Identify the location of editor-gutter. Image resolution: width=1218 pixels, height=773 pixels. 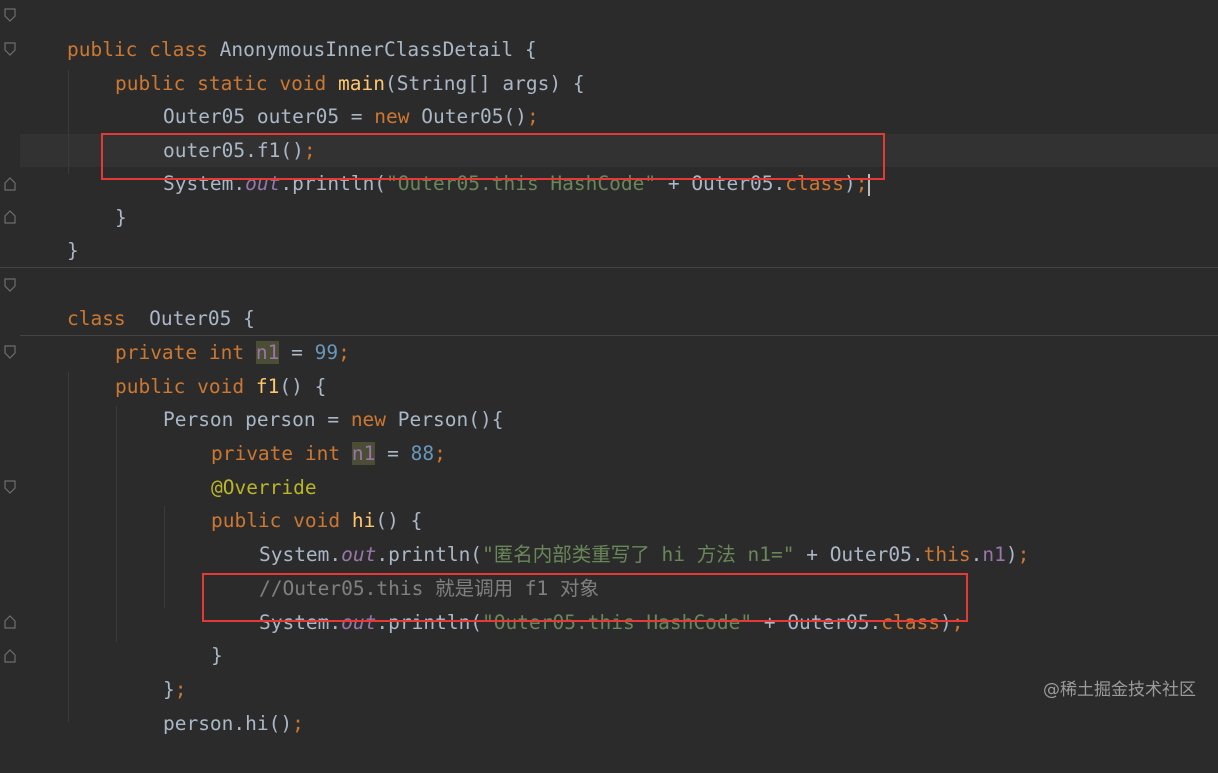
(10, 361).